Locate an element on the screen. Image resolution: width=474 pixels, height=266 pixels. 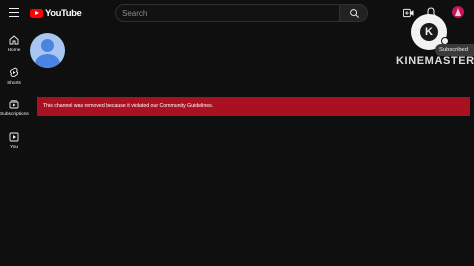
sidebar-item-subscriptions: Subscriptions is located at coordinates (14, 113).